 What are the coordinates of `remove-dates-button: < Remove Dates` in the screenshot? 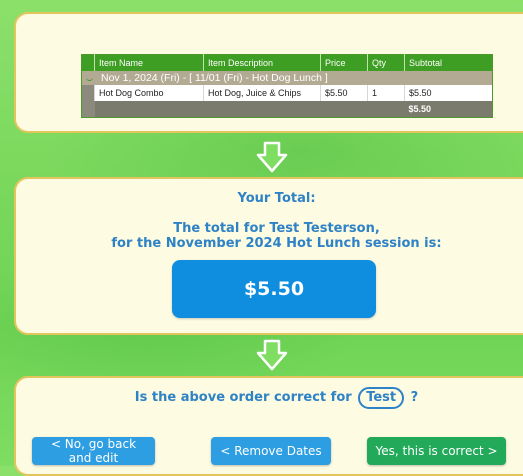 It's located at (271, 451).